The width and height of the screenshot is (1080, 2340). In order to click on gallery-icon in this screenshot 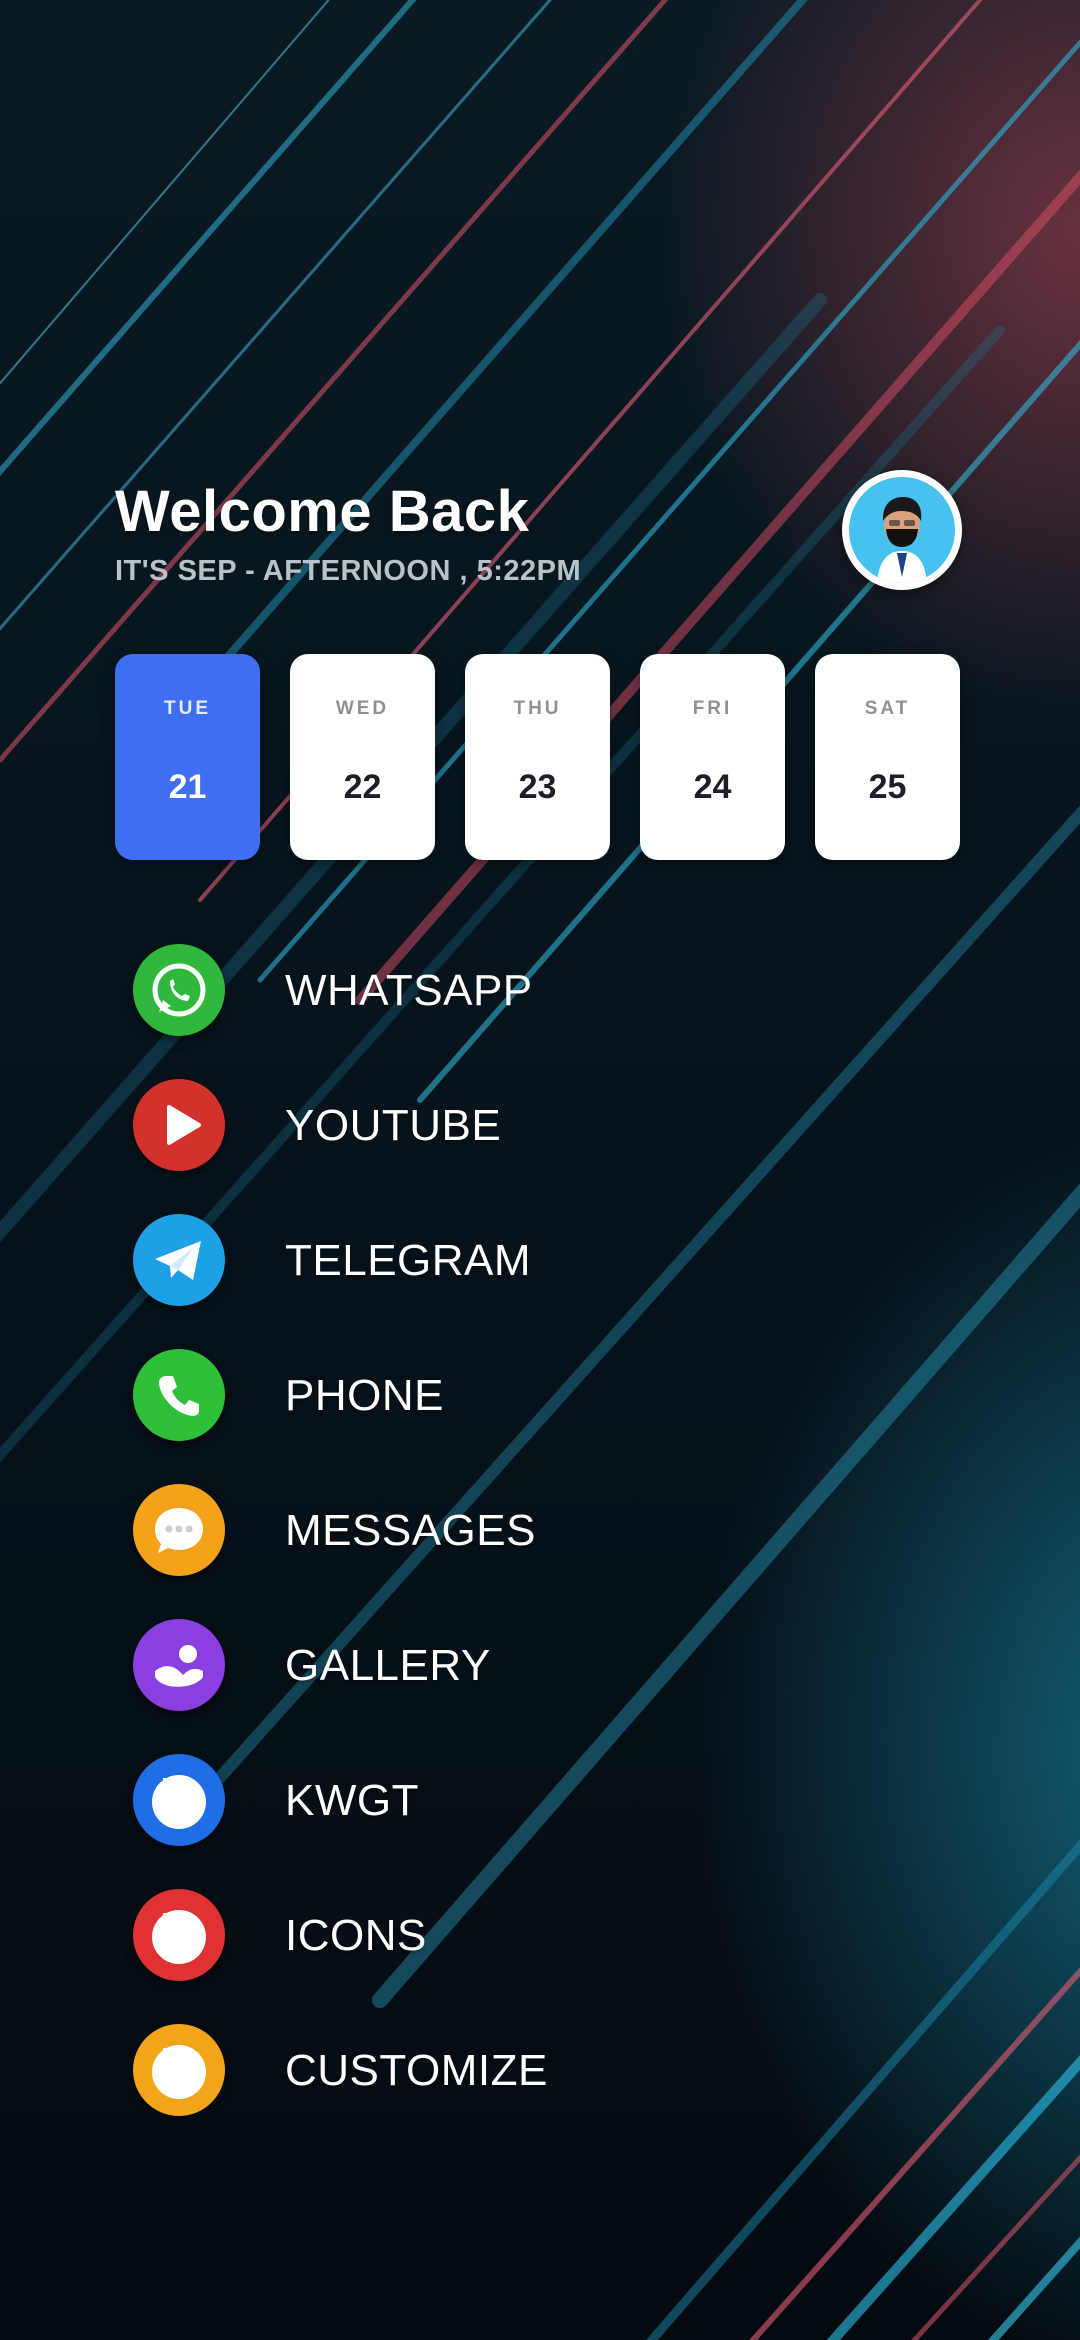, I will do `click(179, 1665)`.